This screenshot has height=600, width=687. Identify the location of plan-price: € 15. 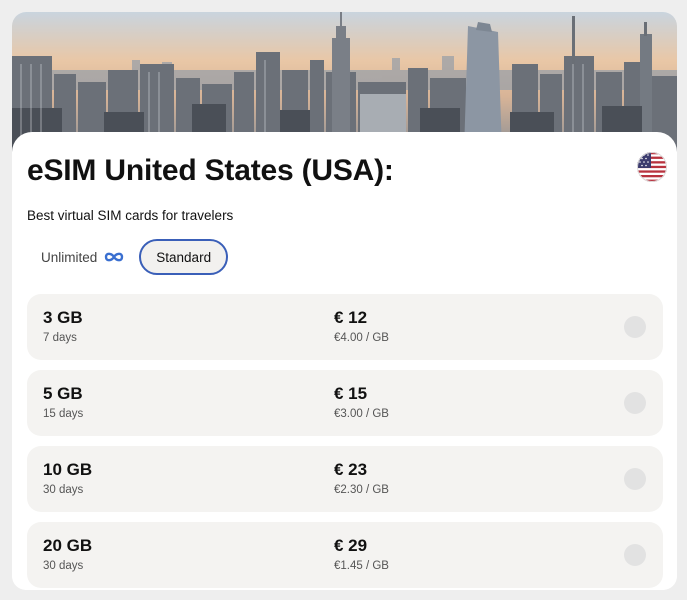
(351, 393).